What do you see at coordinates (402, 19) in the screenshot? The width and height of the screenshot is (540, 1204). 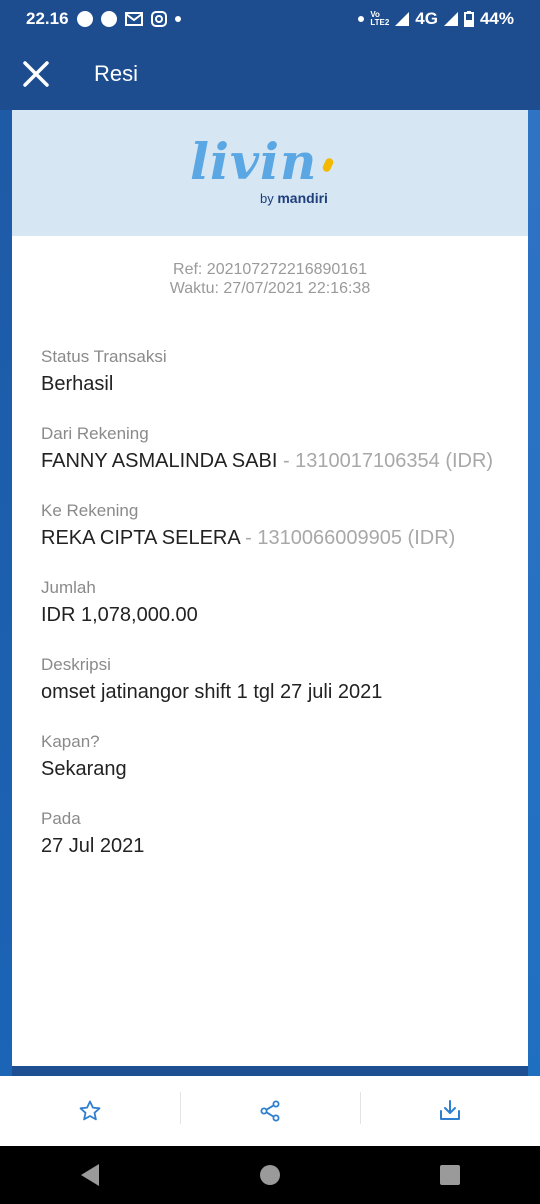 I see `signal-icon` at bounding box center [402, 19].